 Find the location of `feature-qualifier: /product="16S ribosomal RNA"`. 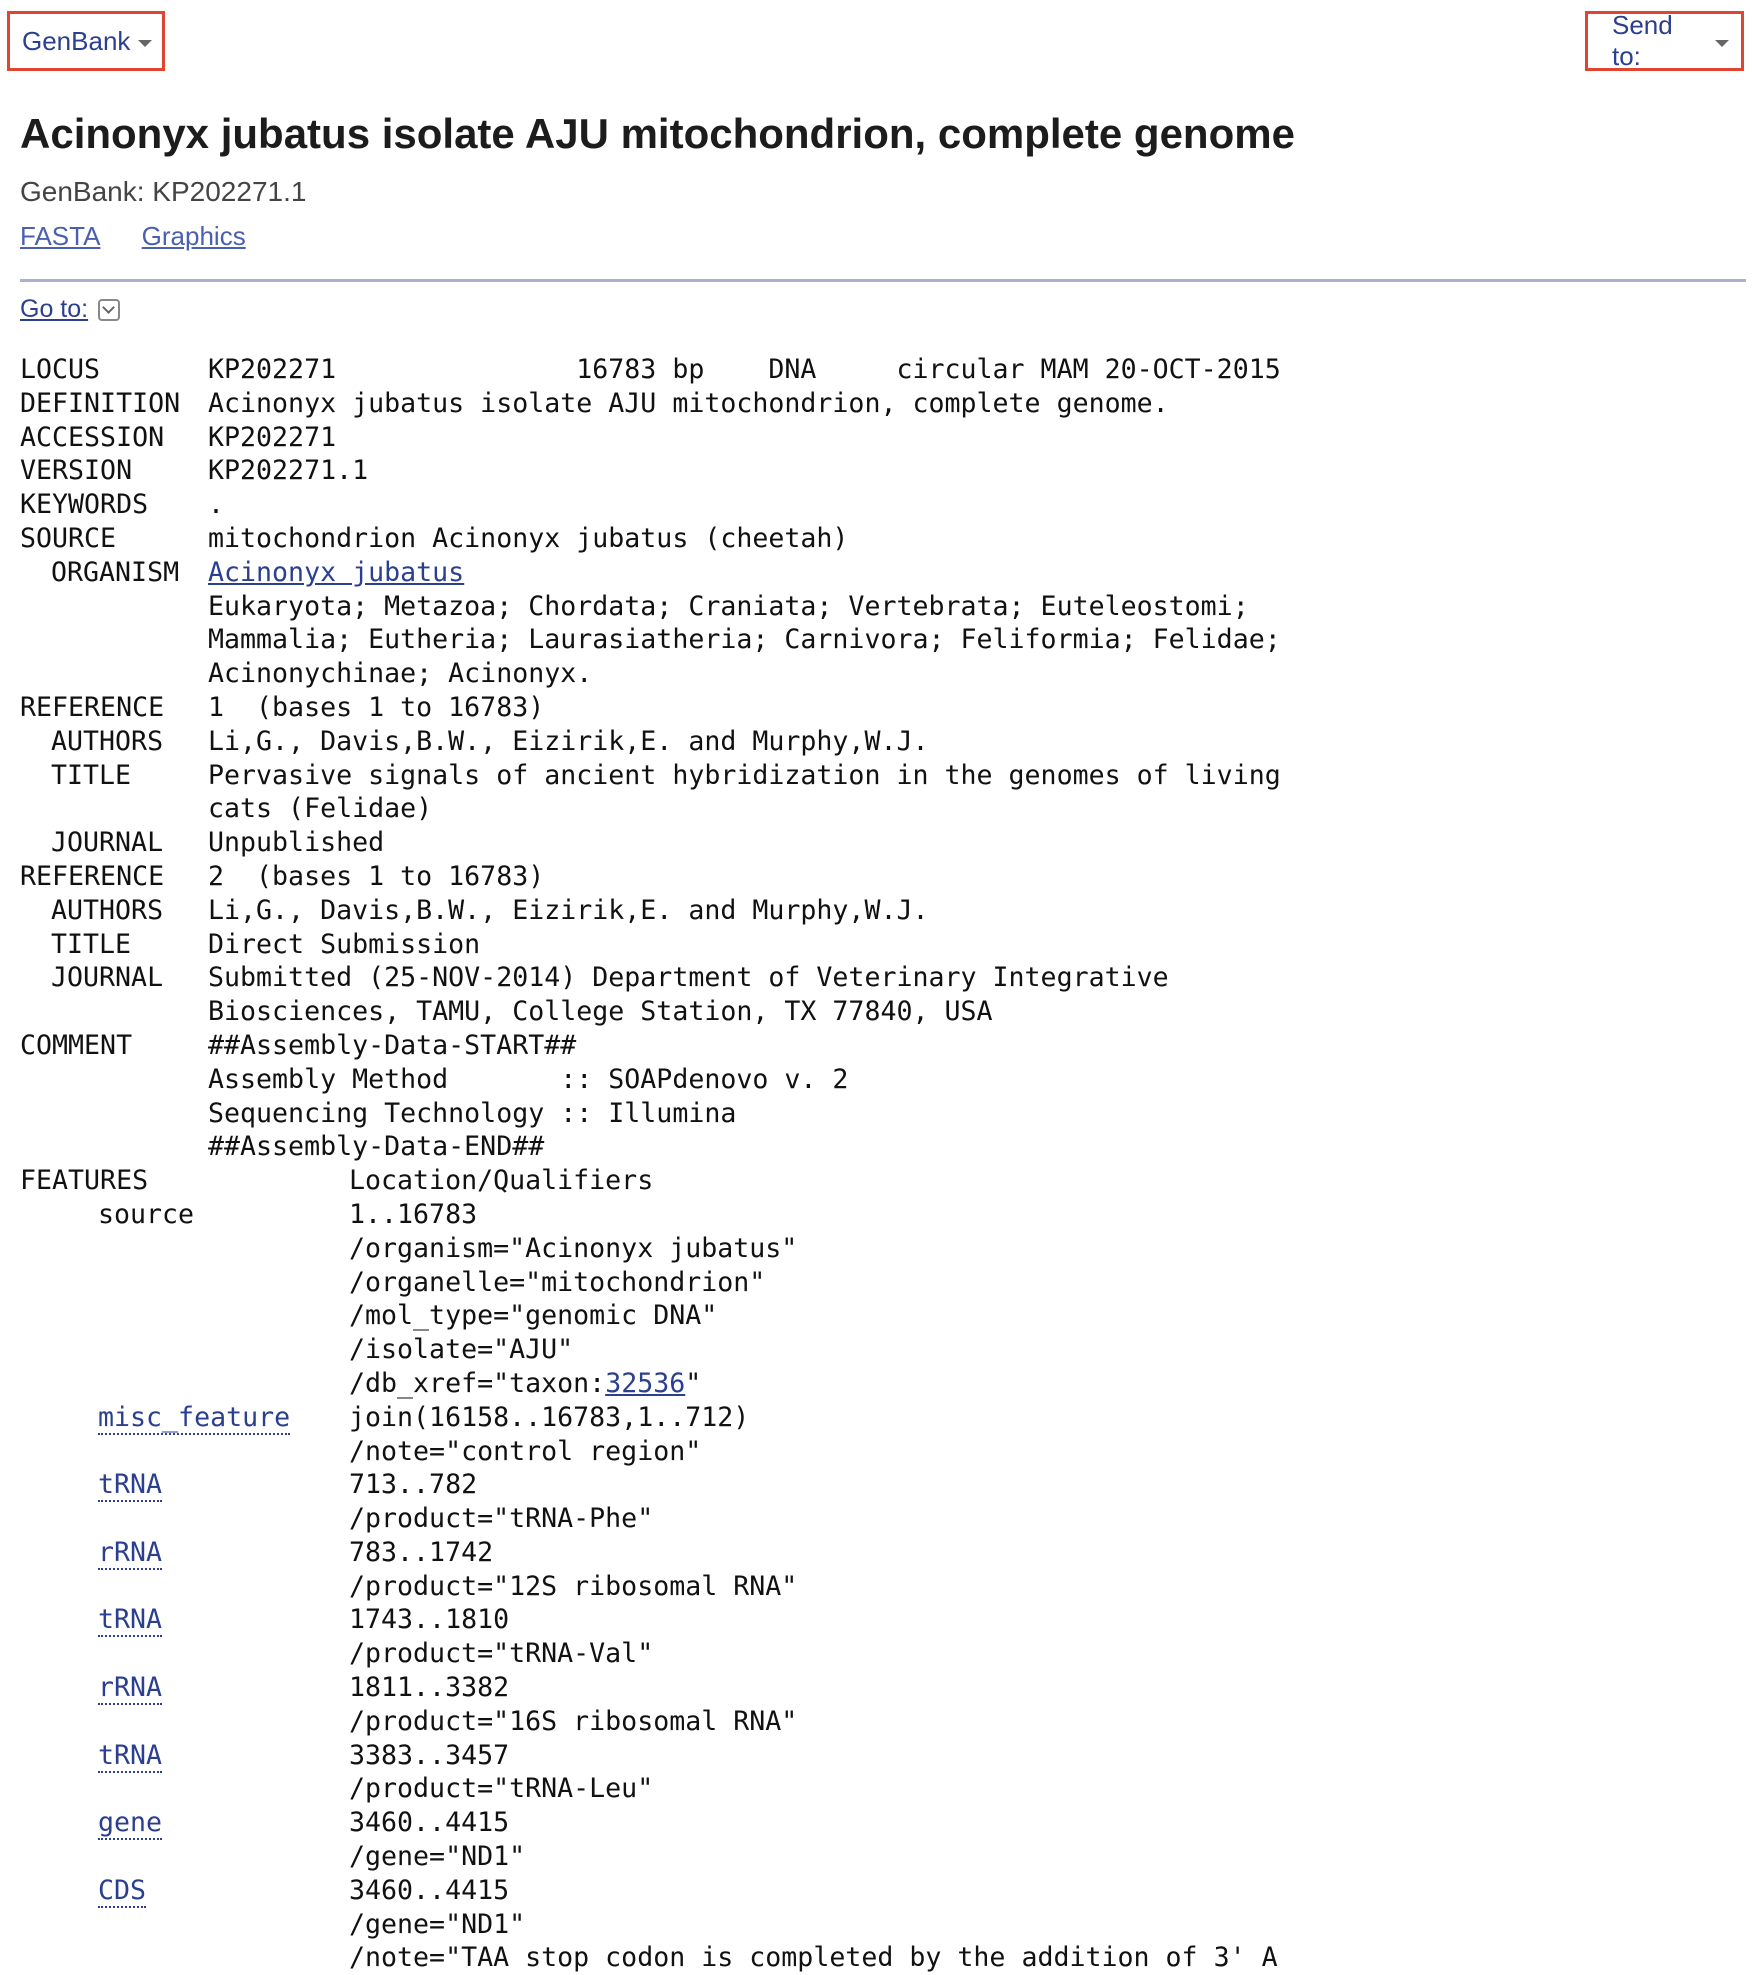

feature-qualifier: /product="16S ribosomal RNA" is located at coordinates (573, 1721).